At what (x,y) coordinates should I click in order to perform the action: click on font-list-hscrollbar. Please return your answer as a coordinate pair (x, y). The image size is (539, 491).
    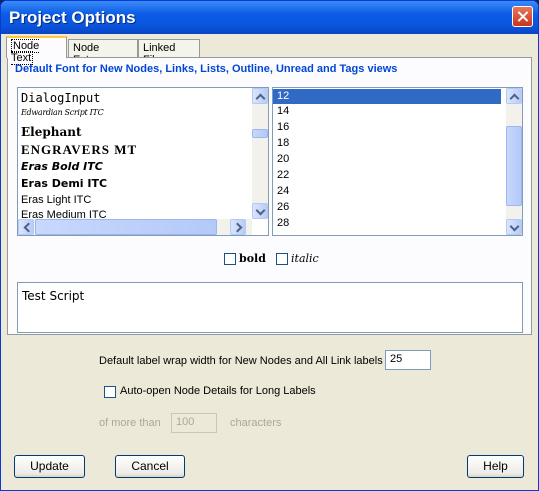
    Looking at the image, I should click on (135, 227).